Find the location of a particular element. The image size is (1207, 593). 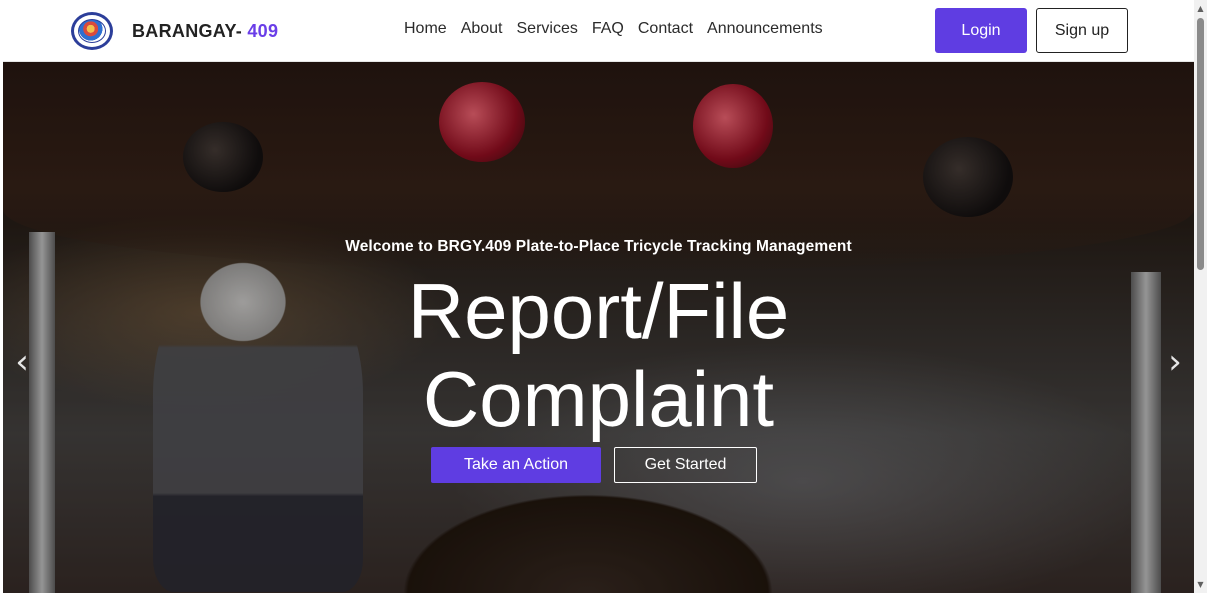

brand: BARANGAY- 409 is located at coordinates (174, 31).